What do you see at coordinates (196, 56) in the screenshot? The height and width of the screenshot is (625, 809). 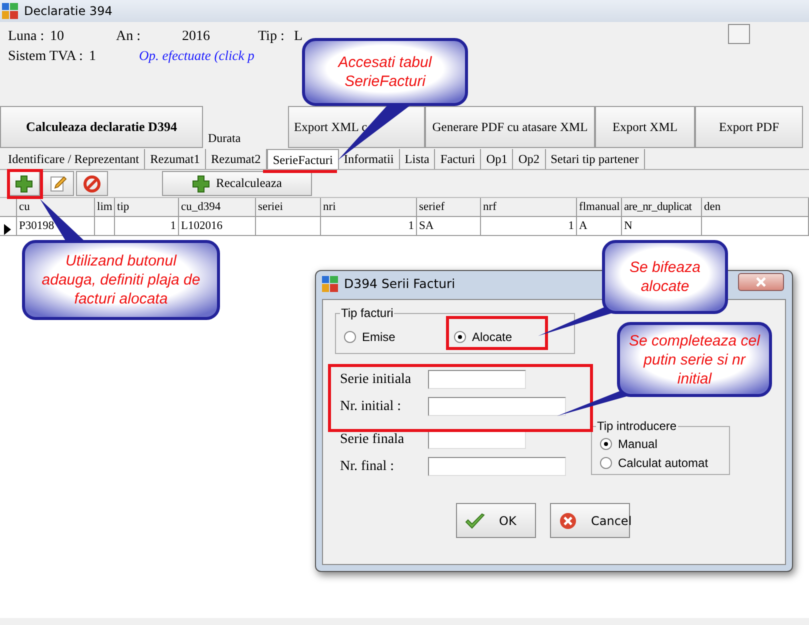 I see `operations-link: Op. efectuate (click p` at bounding box center [196, 56].